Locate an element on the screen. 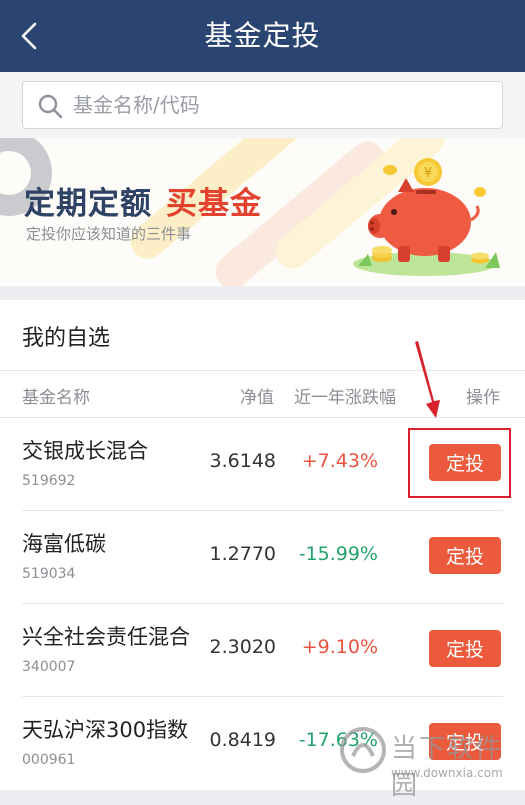 The image size is (525, 805). search-bar: 基金名称/代码 is located at coordinates (262, 105).